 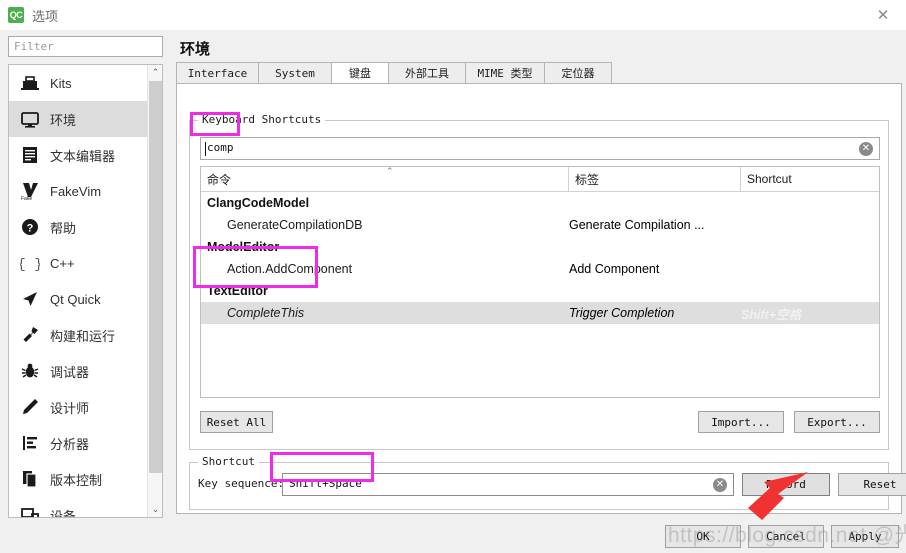 What do you see at coordinates (85, 83) in the screenshot?
I see `sidebar-item-0: Kits` at bounding box center [85, 83].